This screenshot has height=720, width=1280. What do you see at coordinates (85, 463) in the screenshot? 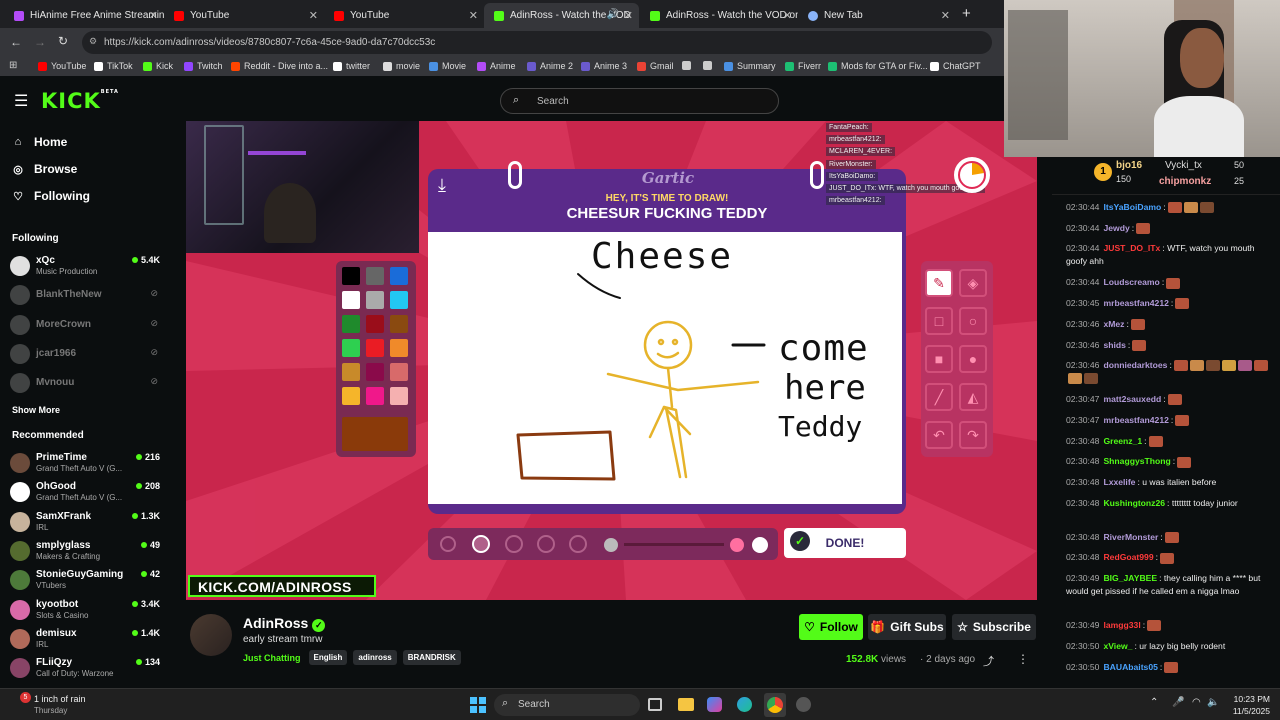
I see `sidebar-channel-primetime: PrimeTime Grand Theft Auto V (G... 216` at bounding box center [85, 463].